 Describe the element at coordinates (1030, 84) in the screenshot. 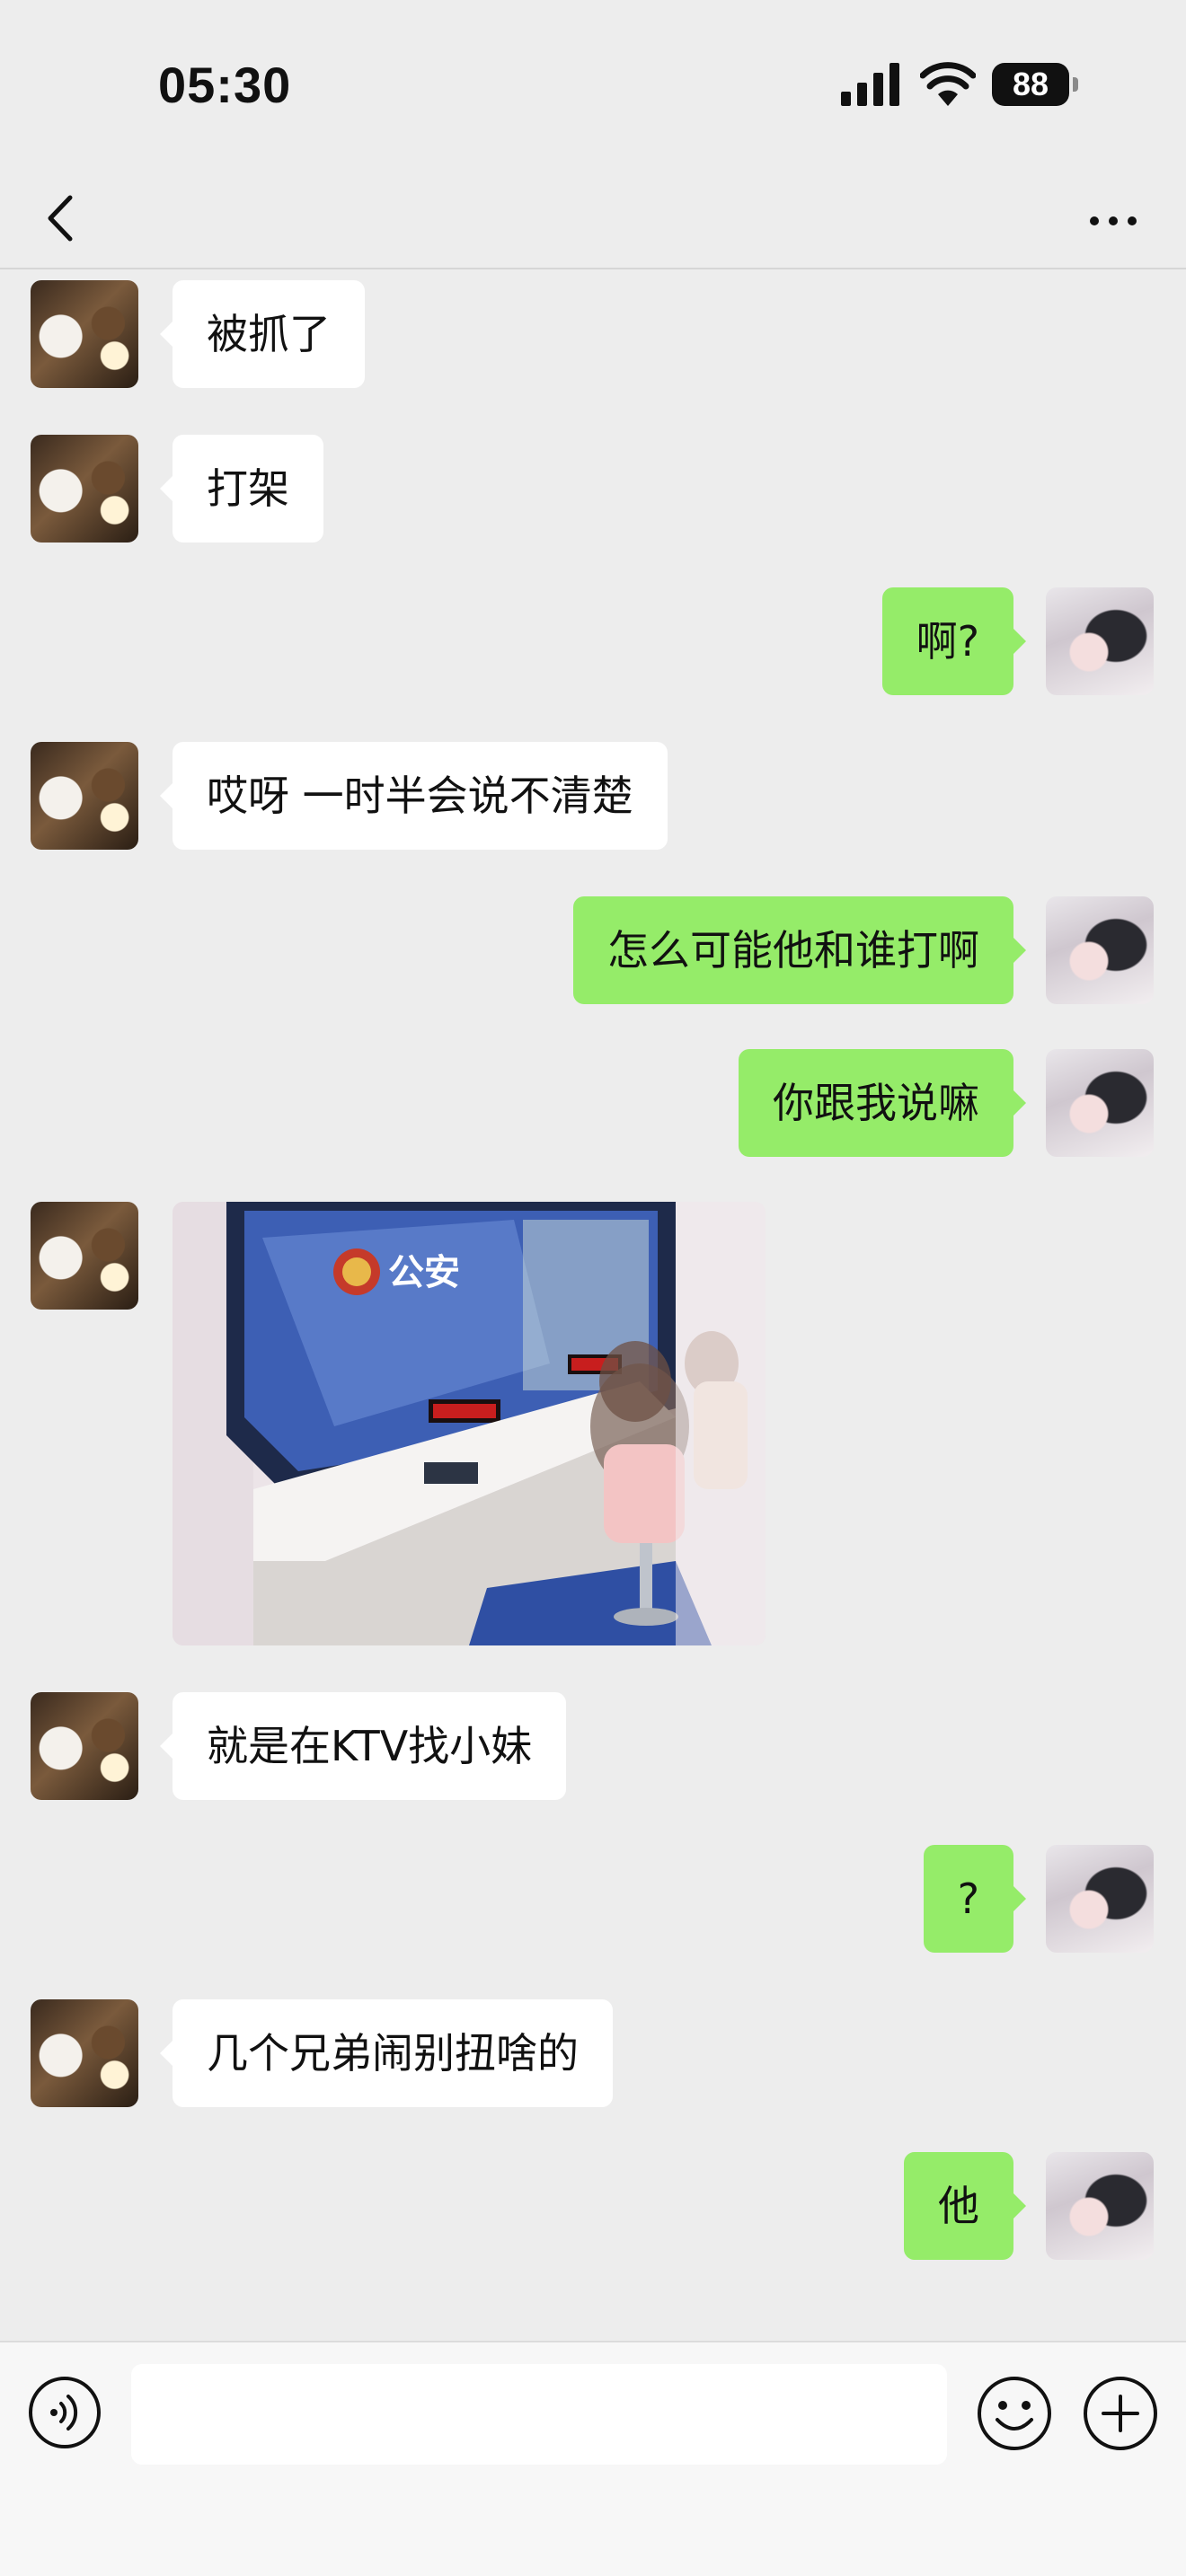

I see `battery-level: 88` at that location.